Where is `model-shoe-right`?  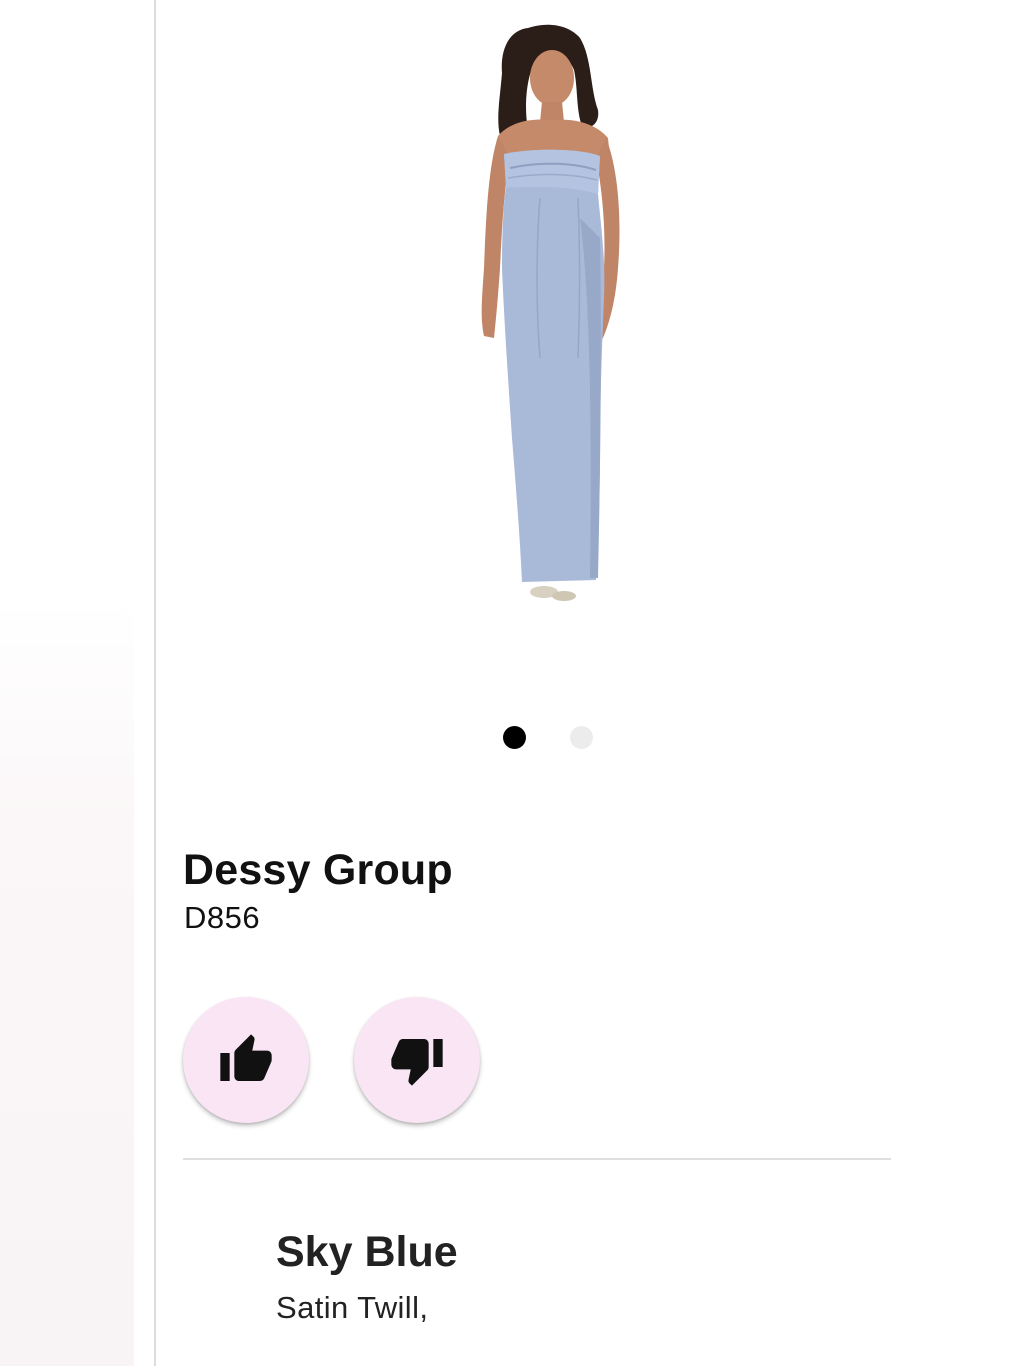 model-shoe-right is located at coordinates (564, 596).